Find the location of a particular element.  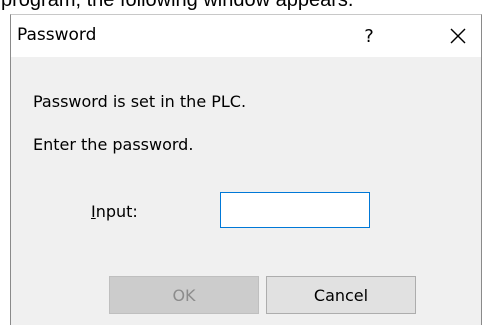

password-input is located at coordinates (295, 210).